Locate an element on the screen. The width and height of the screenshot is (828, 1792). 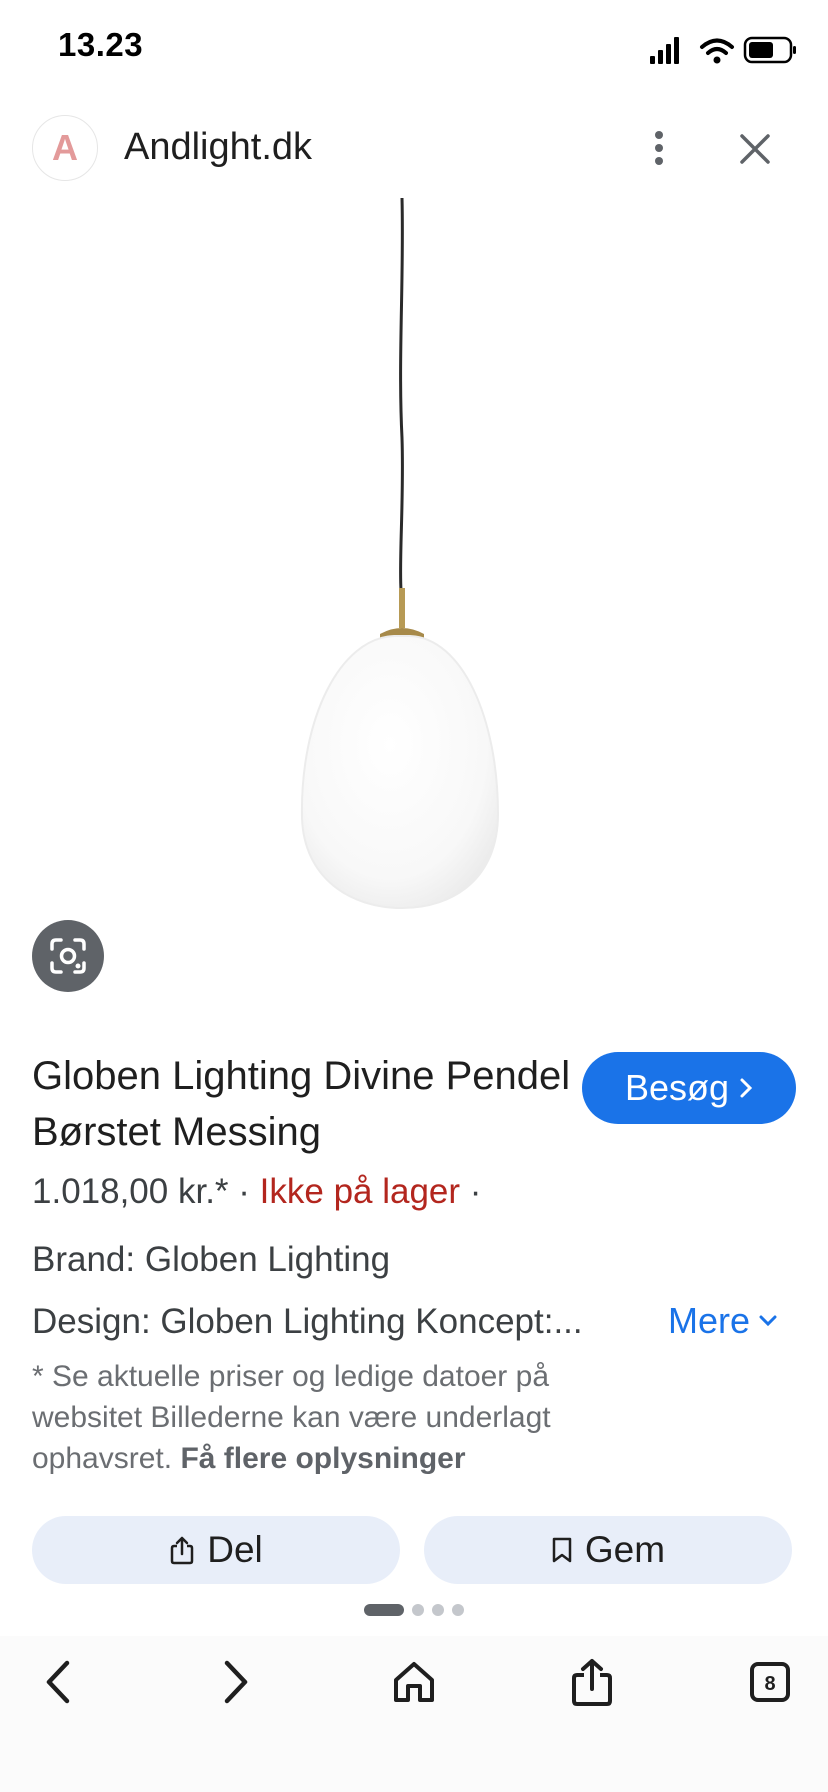
status-icons is located at coordinates (723, 50).